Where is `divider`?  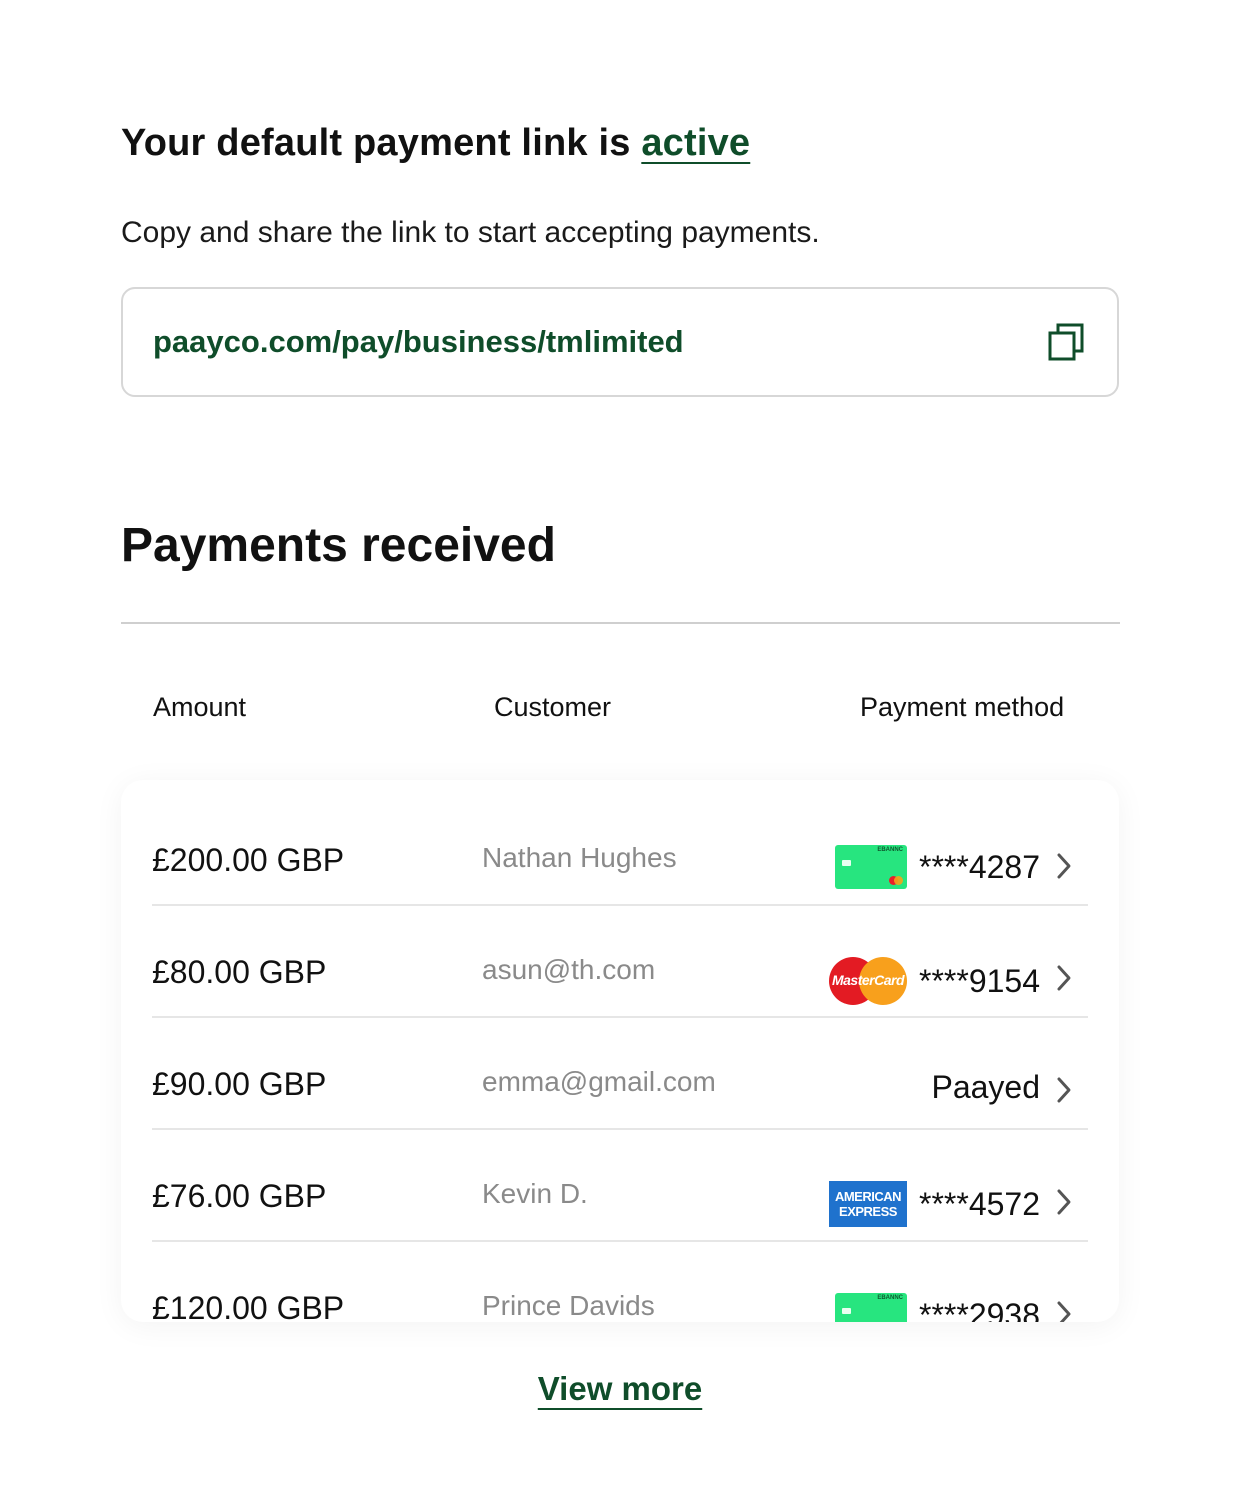
divider is located at coordinates (620, 623).